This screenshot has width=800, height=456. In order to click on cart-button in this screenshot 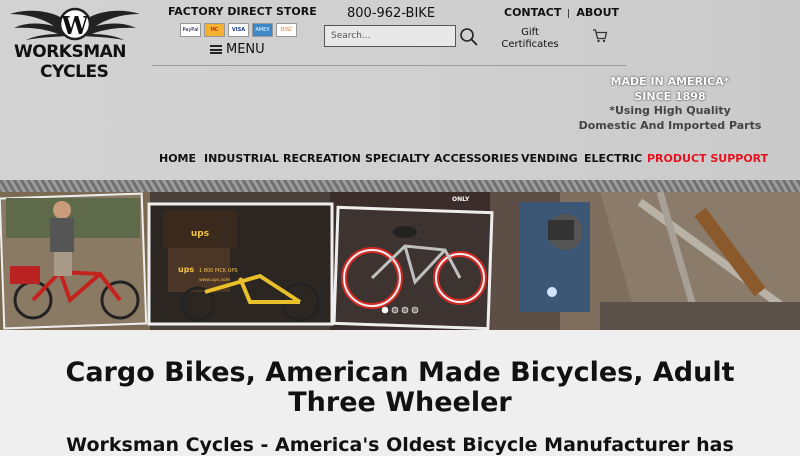, I will do `click(600, 36)`.